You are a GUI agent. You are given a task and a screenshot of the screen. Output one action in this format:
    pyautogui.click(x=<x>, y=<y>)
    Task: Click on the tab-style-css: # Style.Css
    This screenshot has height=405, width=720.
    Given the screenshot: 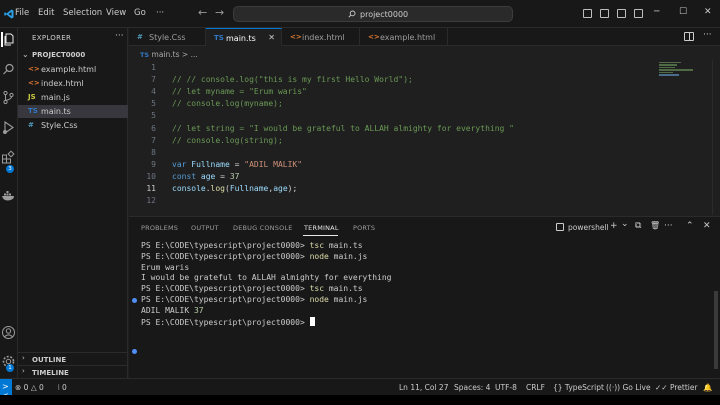 What is the action you would take?
    pyautogui.click(x=167, y=37)
    